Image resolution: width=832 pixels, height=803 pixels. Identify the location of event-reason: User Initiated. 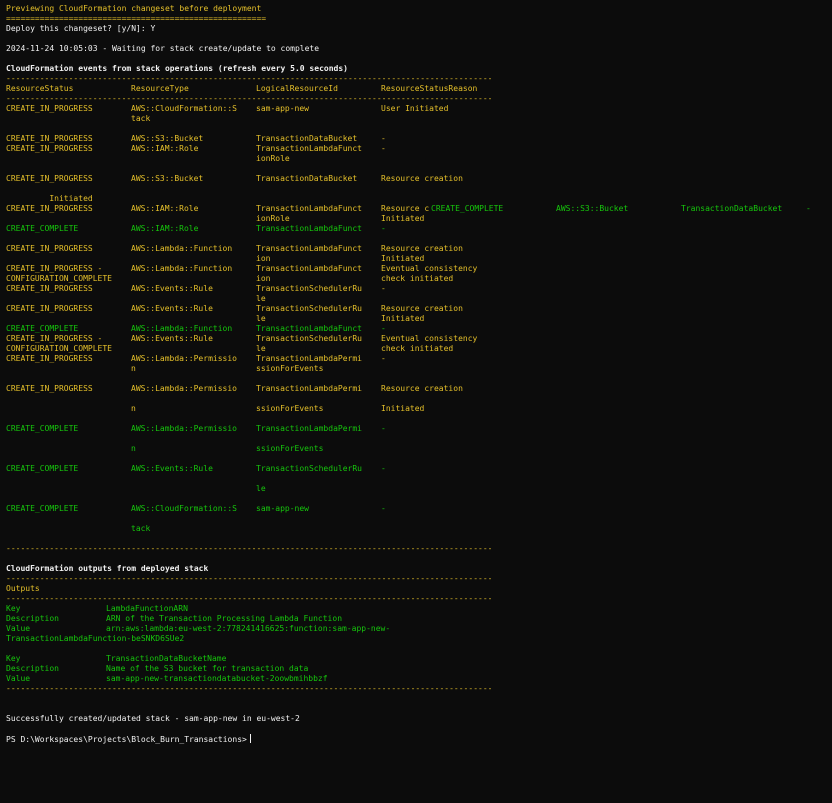
(415, 108).